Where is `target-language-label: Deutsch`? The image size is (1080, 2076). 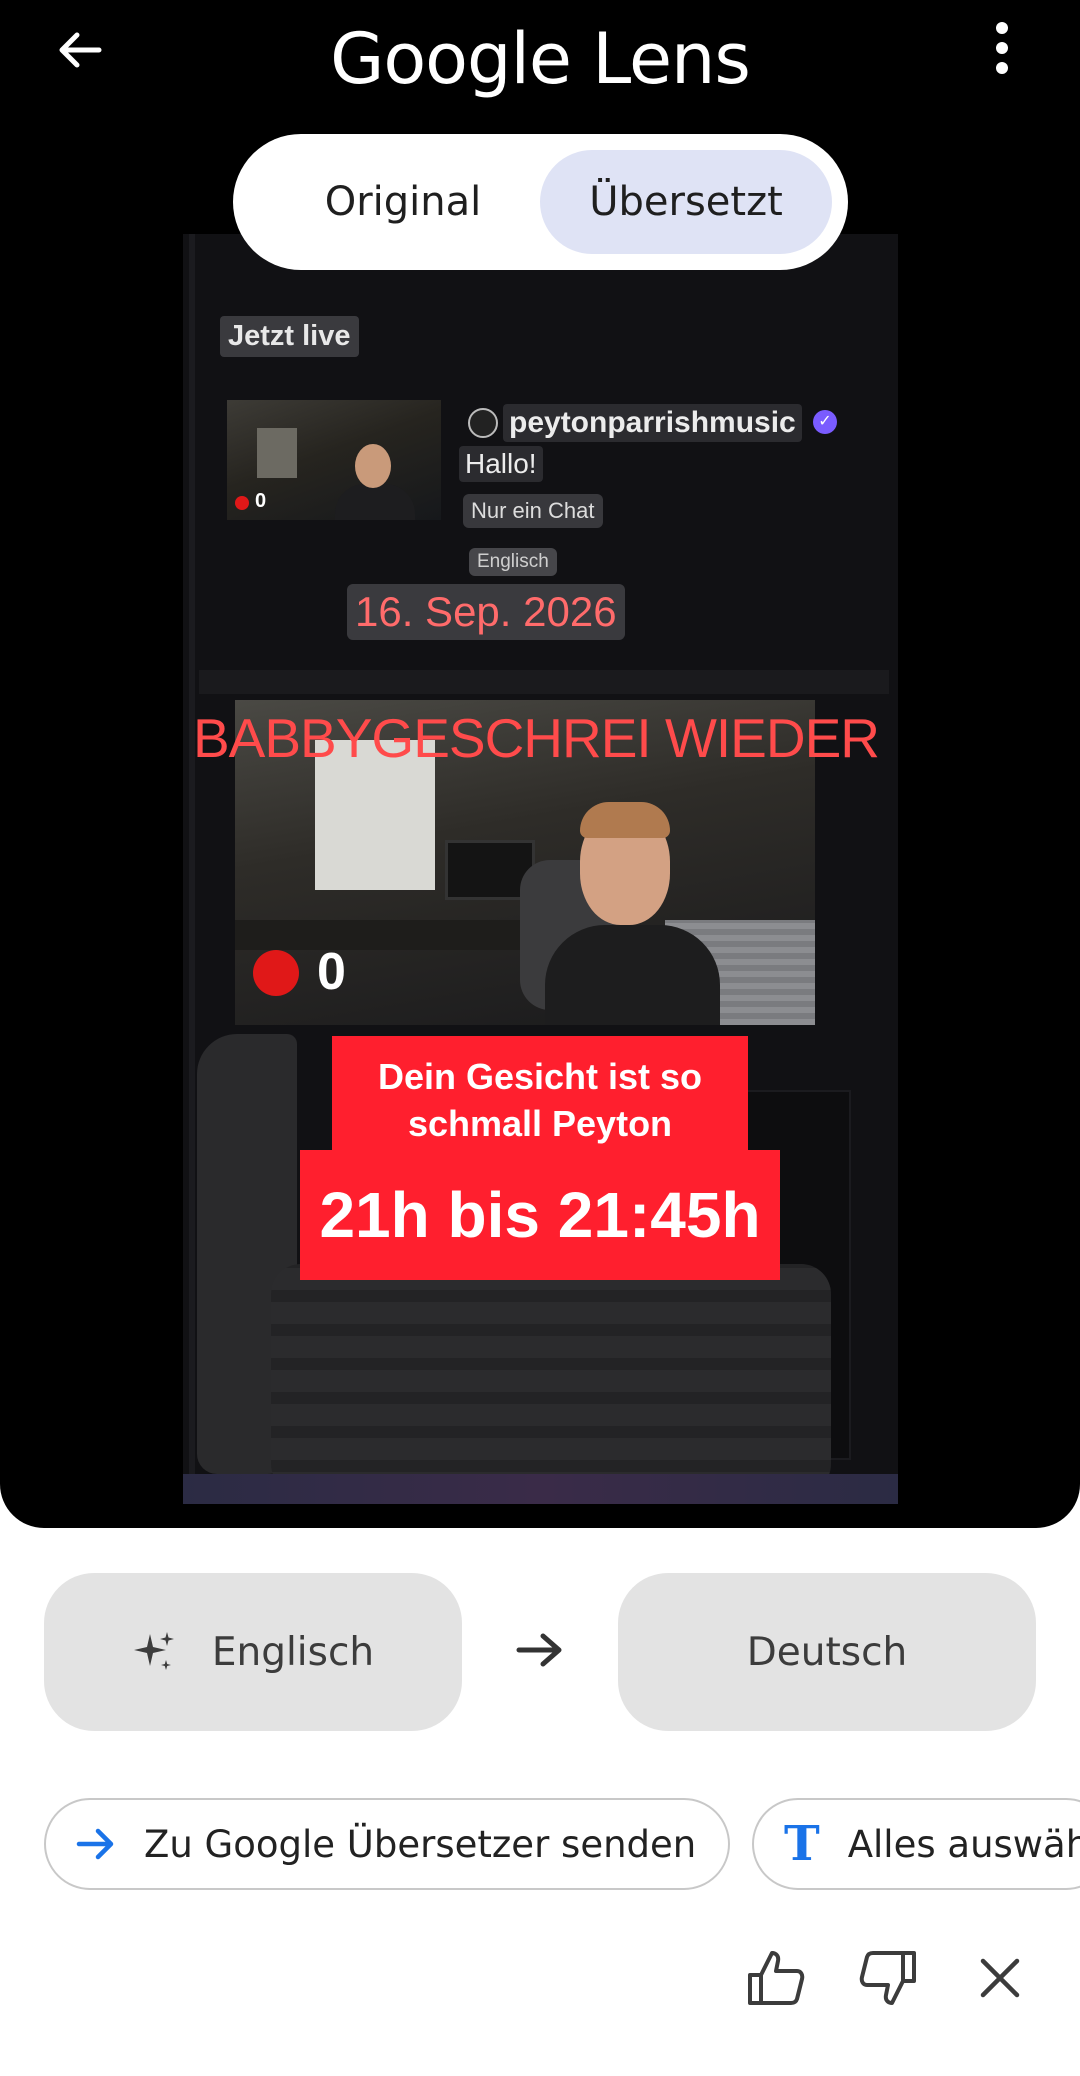
target-language-label: Deutsch is located at coordinates (827, 1652).